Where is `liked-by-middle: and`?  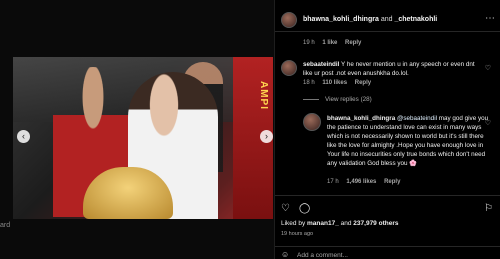
liked-by-middle: and is located at coordinates (346, 223).